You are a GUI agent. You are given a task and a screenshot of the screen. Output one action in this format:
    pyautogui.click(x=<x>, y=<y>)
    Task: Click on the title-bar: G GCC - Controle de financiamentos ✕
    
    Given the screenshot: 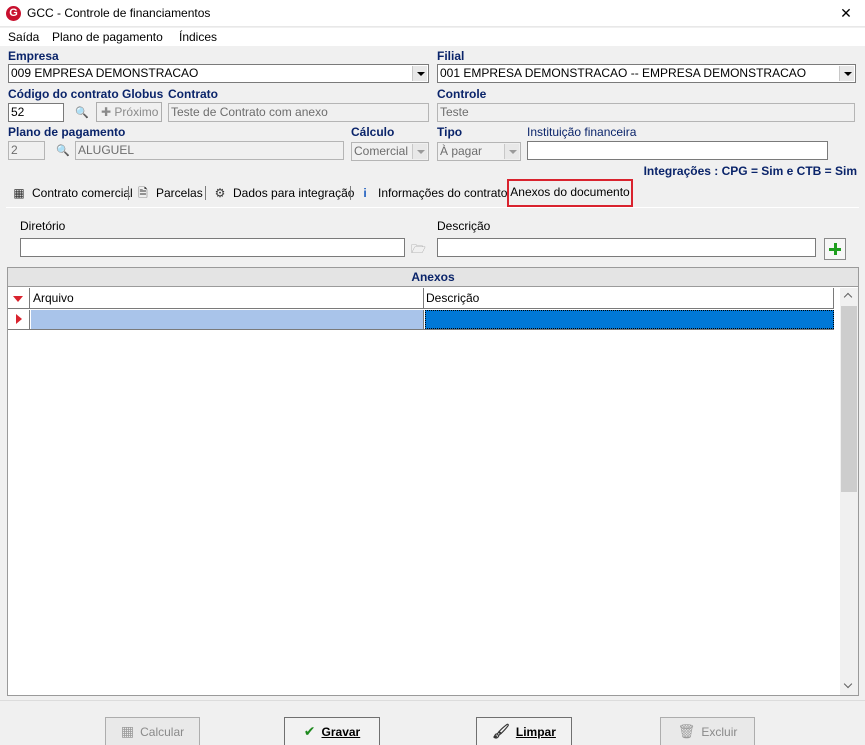 What is the action you would take?
    pyautogui.click(x=432, y=13)
    